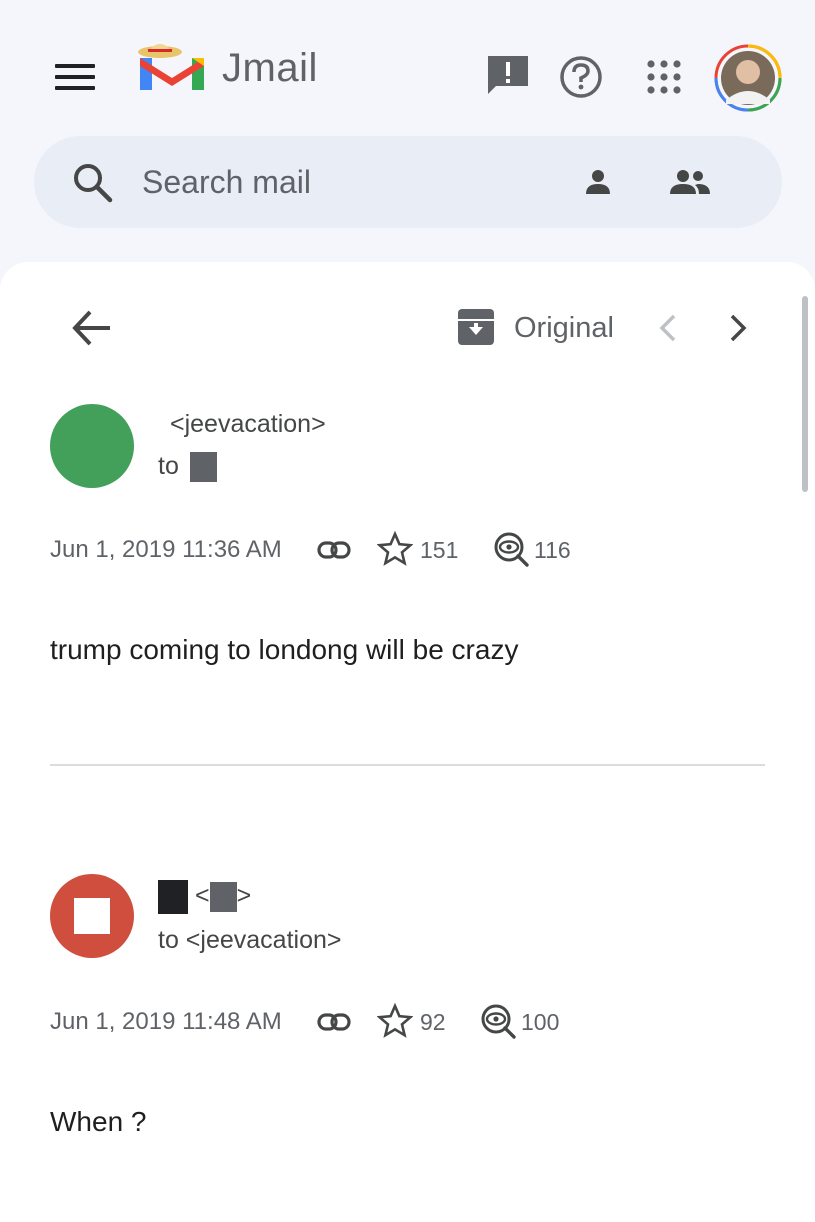 The width and height of the screenshot is (815, 1222). I want to click on help-icon, so click(581, 77).